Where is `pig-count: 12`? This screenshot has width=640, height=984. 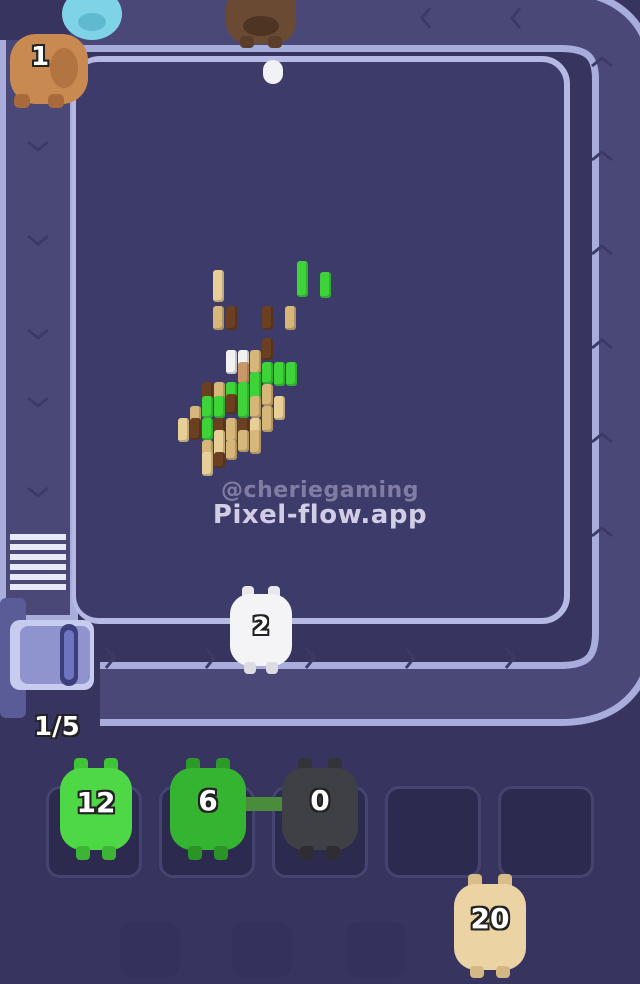 pig-count: 12 is located at coordinates (96, 802).